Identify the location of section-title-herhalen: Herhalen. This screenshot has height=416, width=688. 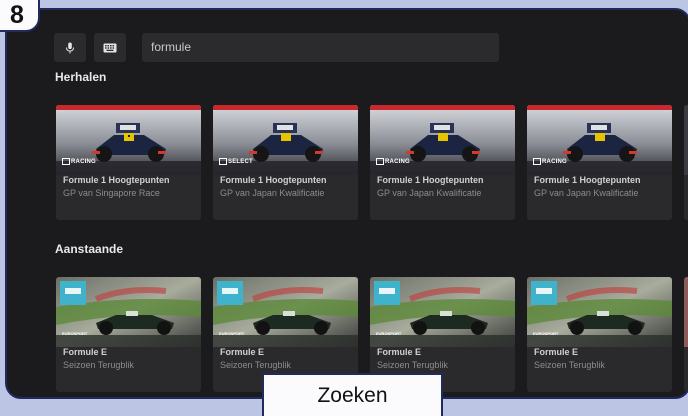
(81, 77).